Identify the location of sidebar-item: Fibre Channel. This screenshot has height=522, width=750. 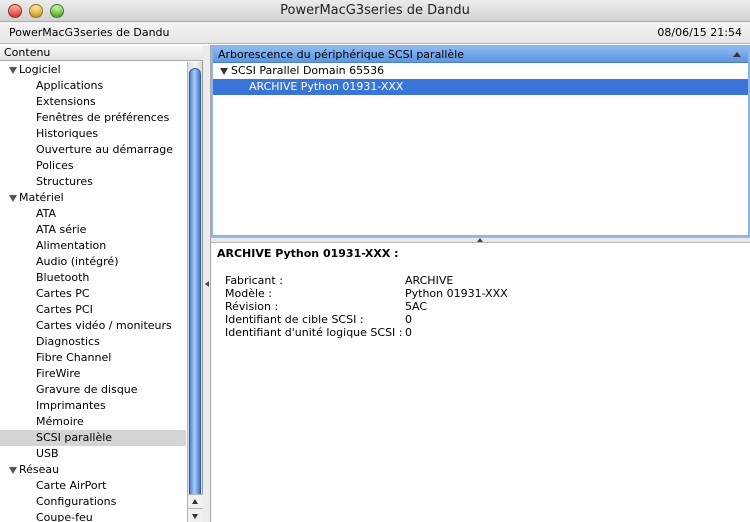
(93, 358).